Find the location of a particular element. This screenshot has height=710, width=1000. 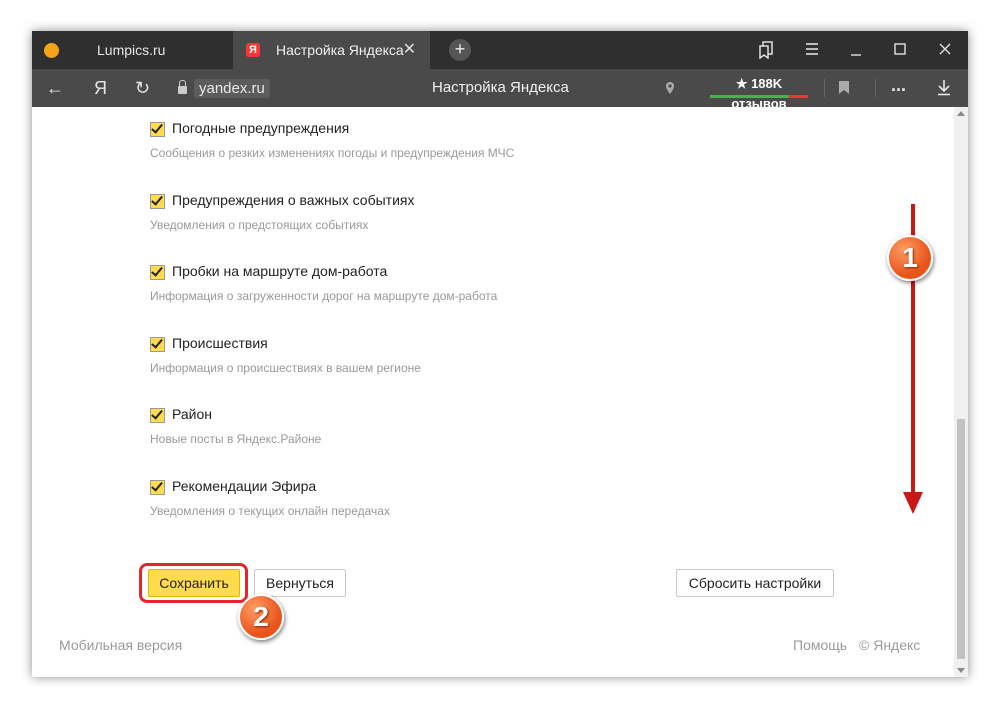

scroll-arrow-annotation is located at coordinates (913, 359).